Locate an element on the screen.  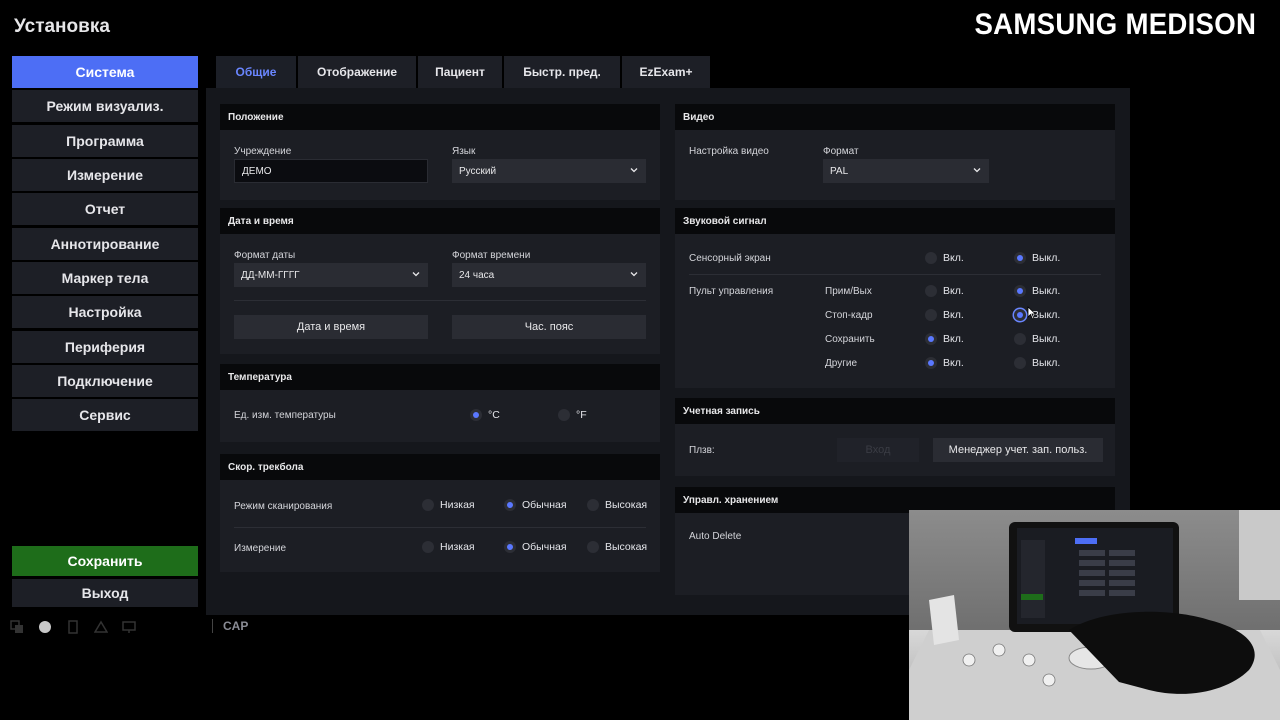
tab-quick-preset: Быстр. пред. is located at coordinates (562, 72).